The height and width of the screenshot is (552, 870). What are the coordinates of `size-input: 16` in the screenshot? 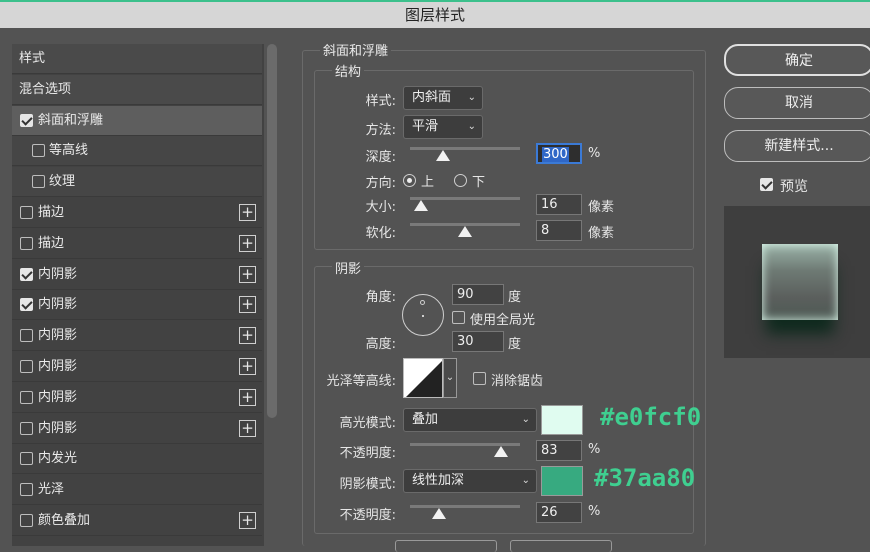 It's located at (559, 204).